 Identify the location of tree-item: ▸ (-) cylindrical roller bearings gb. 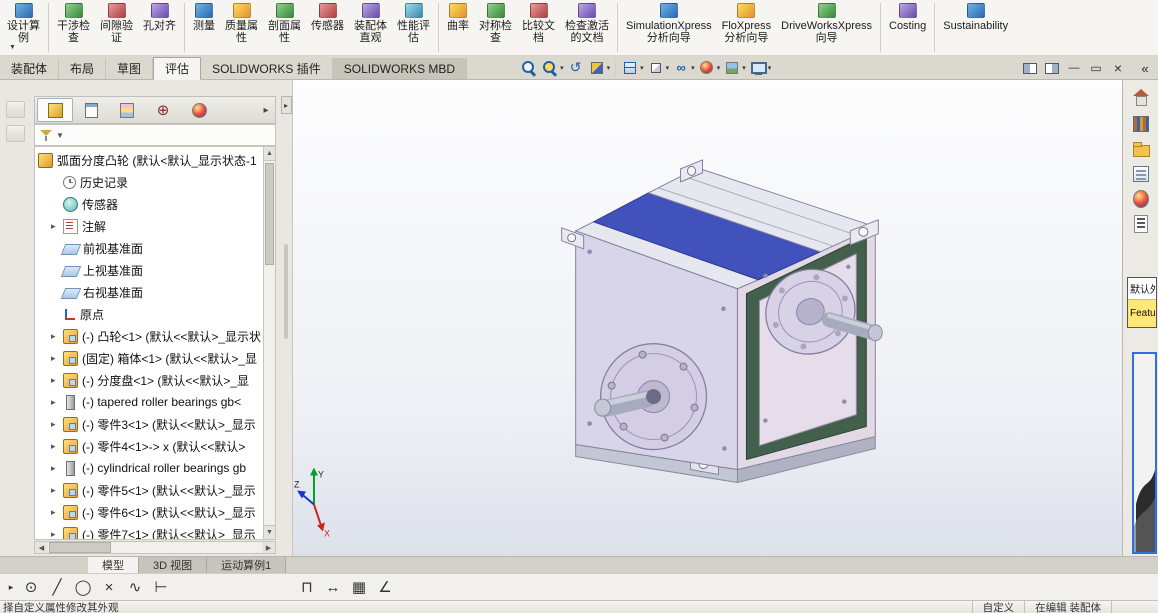
(149, 468).